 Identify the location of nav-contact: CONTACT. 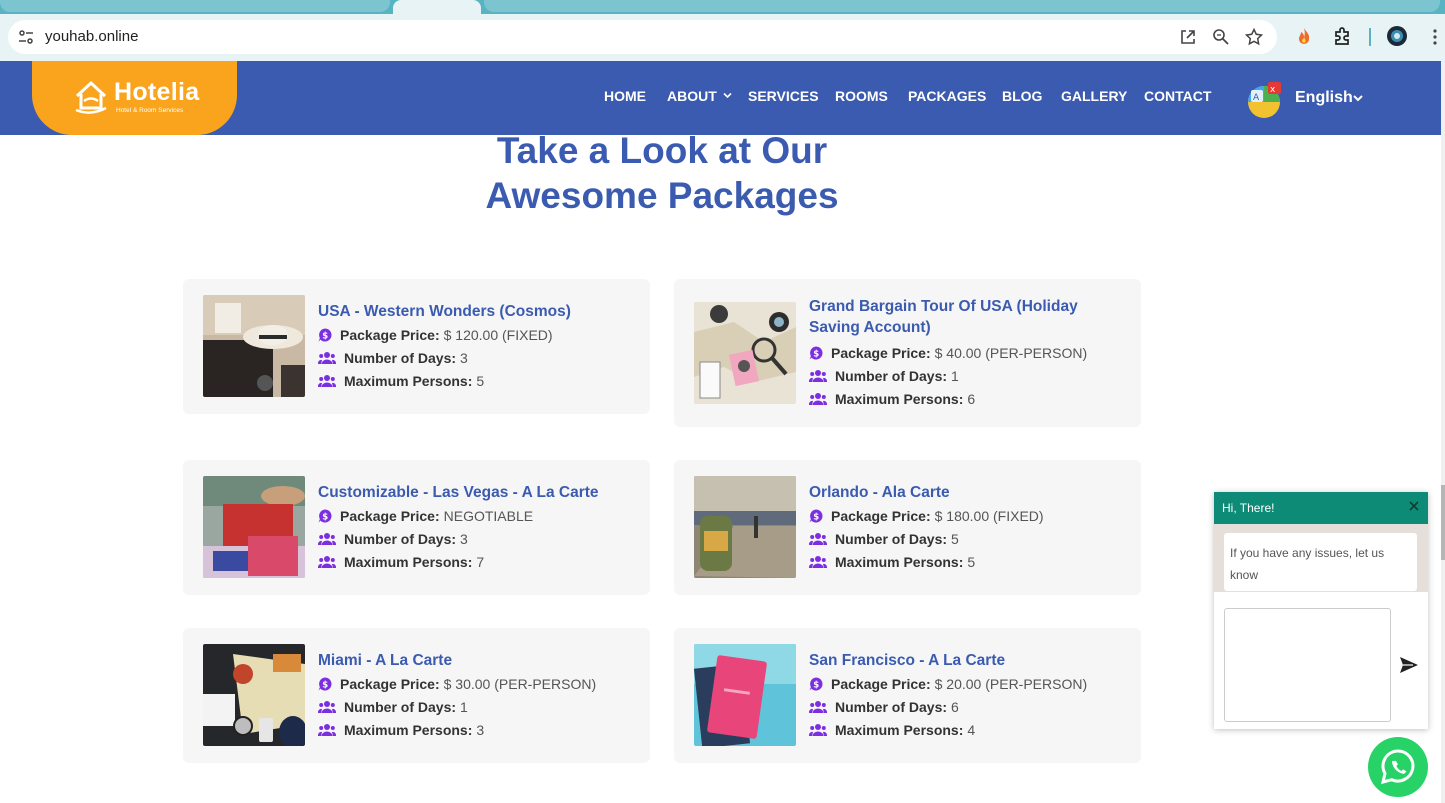
(1177, 96).